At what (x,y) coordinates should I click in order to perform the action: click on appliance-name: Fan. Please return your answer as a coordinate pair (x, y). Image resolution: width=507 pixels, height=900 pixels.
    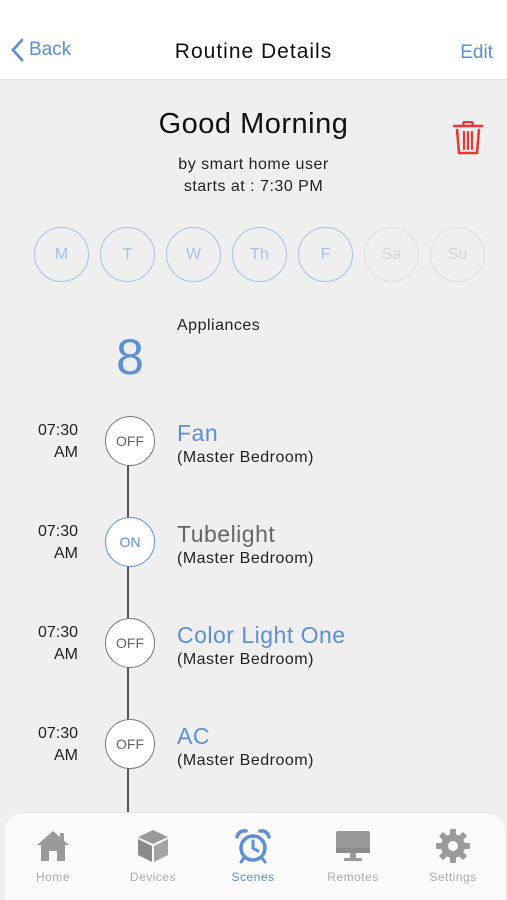
    Looking at the image, I should click on (197, 433).